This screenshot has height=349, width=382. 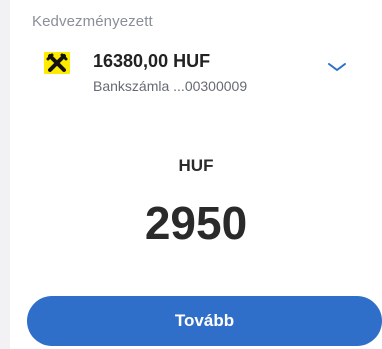 What do you see at coordinates (196, 165) in the screenshot?
I see `currency-label: HUF` at bounding box center [196, 165].